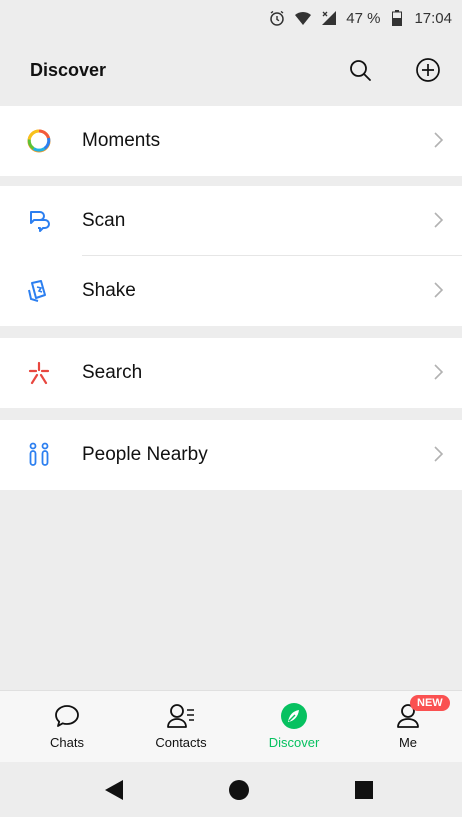  Describe the element at coordinates (231, 221) in the screenshot. I see `scan-row: Scan` at that location.